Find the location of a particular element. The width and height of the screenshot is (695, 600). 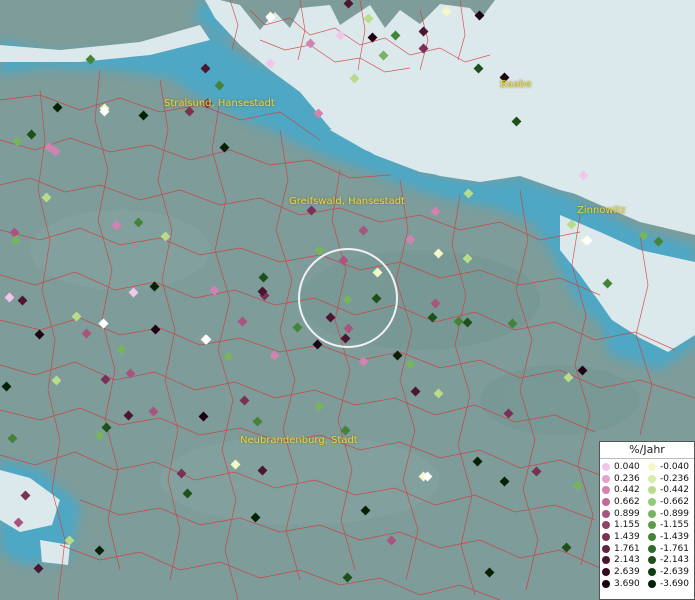

negative-row: -1.439 is located at coordinates (671, 537).